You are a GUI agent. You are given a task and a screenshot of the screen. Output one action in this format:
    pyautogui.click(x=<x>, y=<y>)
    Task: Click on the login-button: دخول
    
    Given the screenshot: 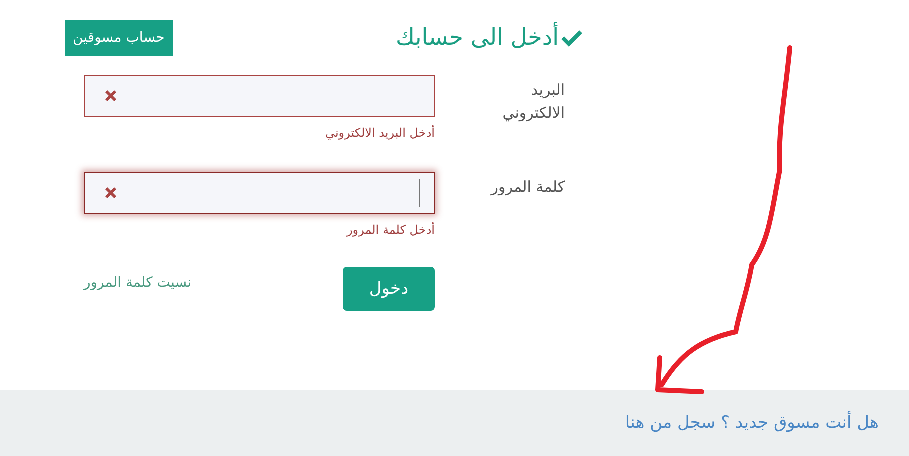 What is the action you would take?
    pyautogui.click(x=389, y=289)
    